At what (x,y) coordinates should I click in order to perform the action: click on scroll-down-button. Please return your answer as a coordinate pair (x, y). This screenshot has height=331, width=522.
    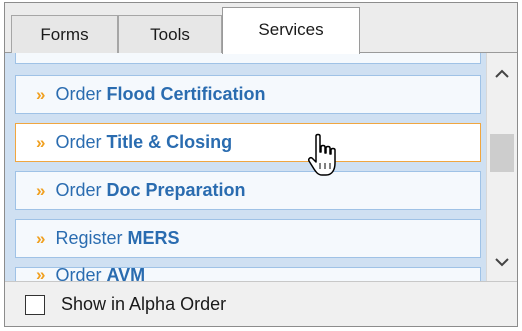
    Looking at the image, I should click on (502, 262).